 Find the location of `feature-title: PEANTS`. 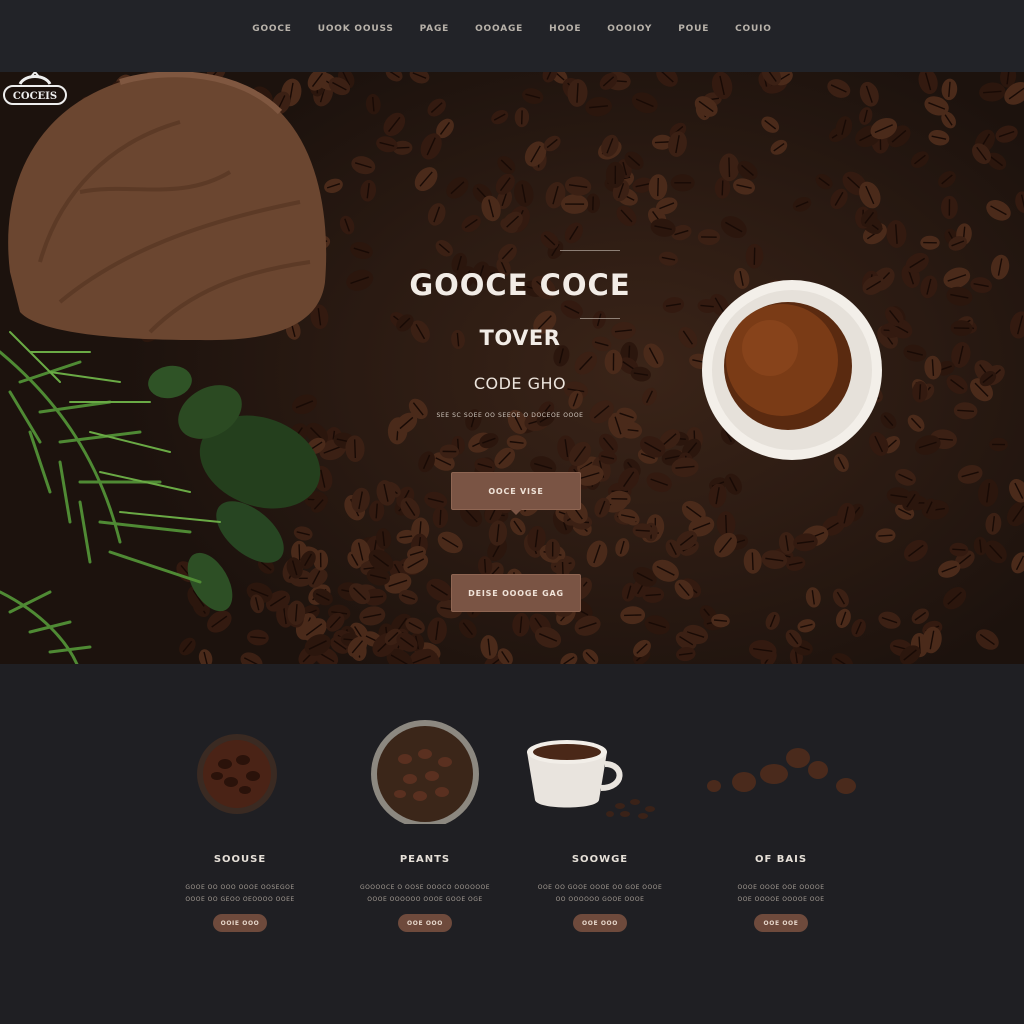

feature-title: PEANTS is located at coordinates (425, 859).